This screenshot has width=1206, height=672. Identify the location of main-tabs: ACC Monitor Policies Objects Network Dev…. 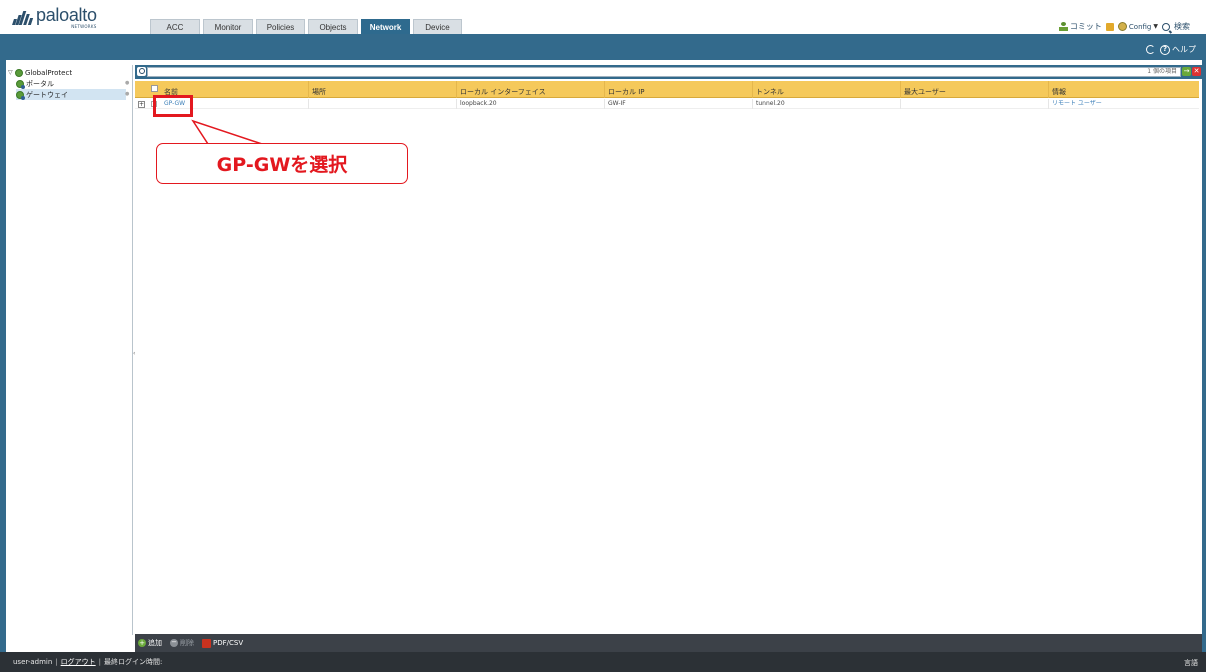
(307, 26).